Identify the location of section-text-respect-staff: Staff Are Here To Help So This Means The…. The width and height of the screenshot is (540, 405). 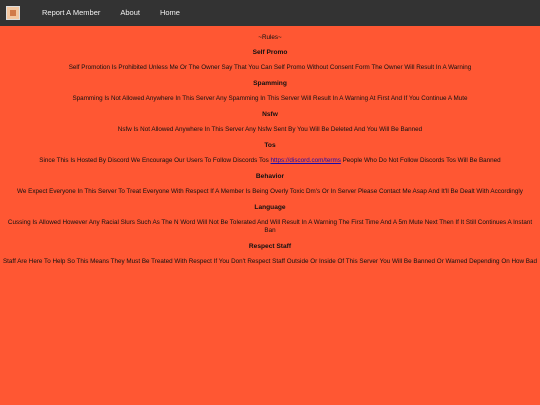
(270, 261).